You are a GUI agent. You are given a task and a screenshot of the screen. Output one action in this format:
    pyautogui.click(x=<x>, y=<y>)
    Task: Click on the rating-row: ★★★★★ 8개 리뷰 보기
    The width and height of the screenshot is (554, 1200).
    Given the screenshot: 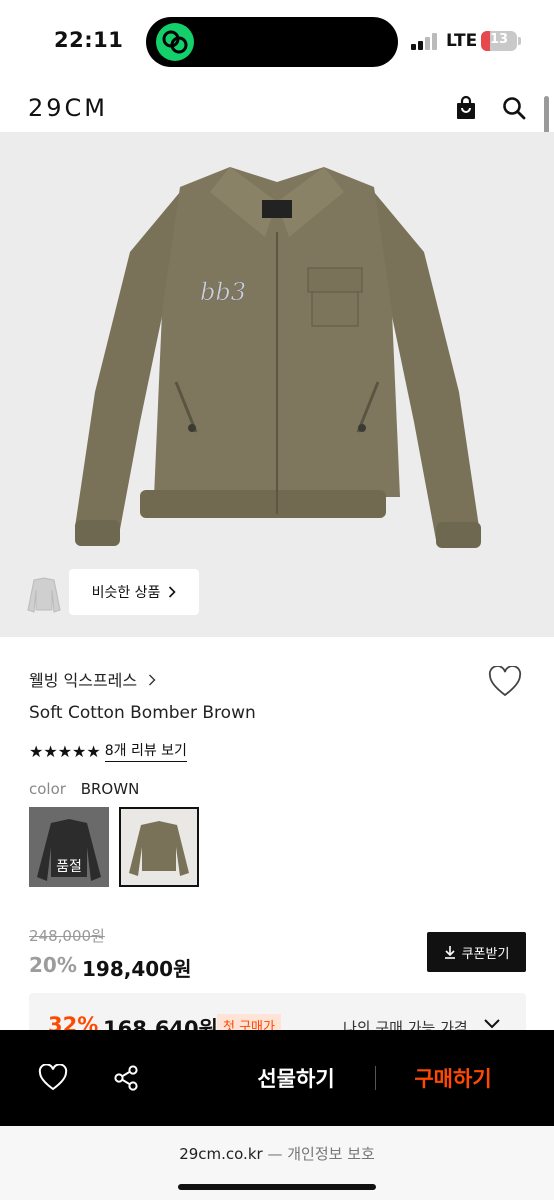 What is the action you would take?
    pyautogui.click(x=108, y=751)
    